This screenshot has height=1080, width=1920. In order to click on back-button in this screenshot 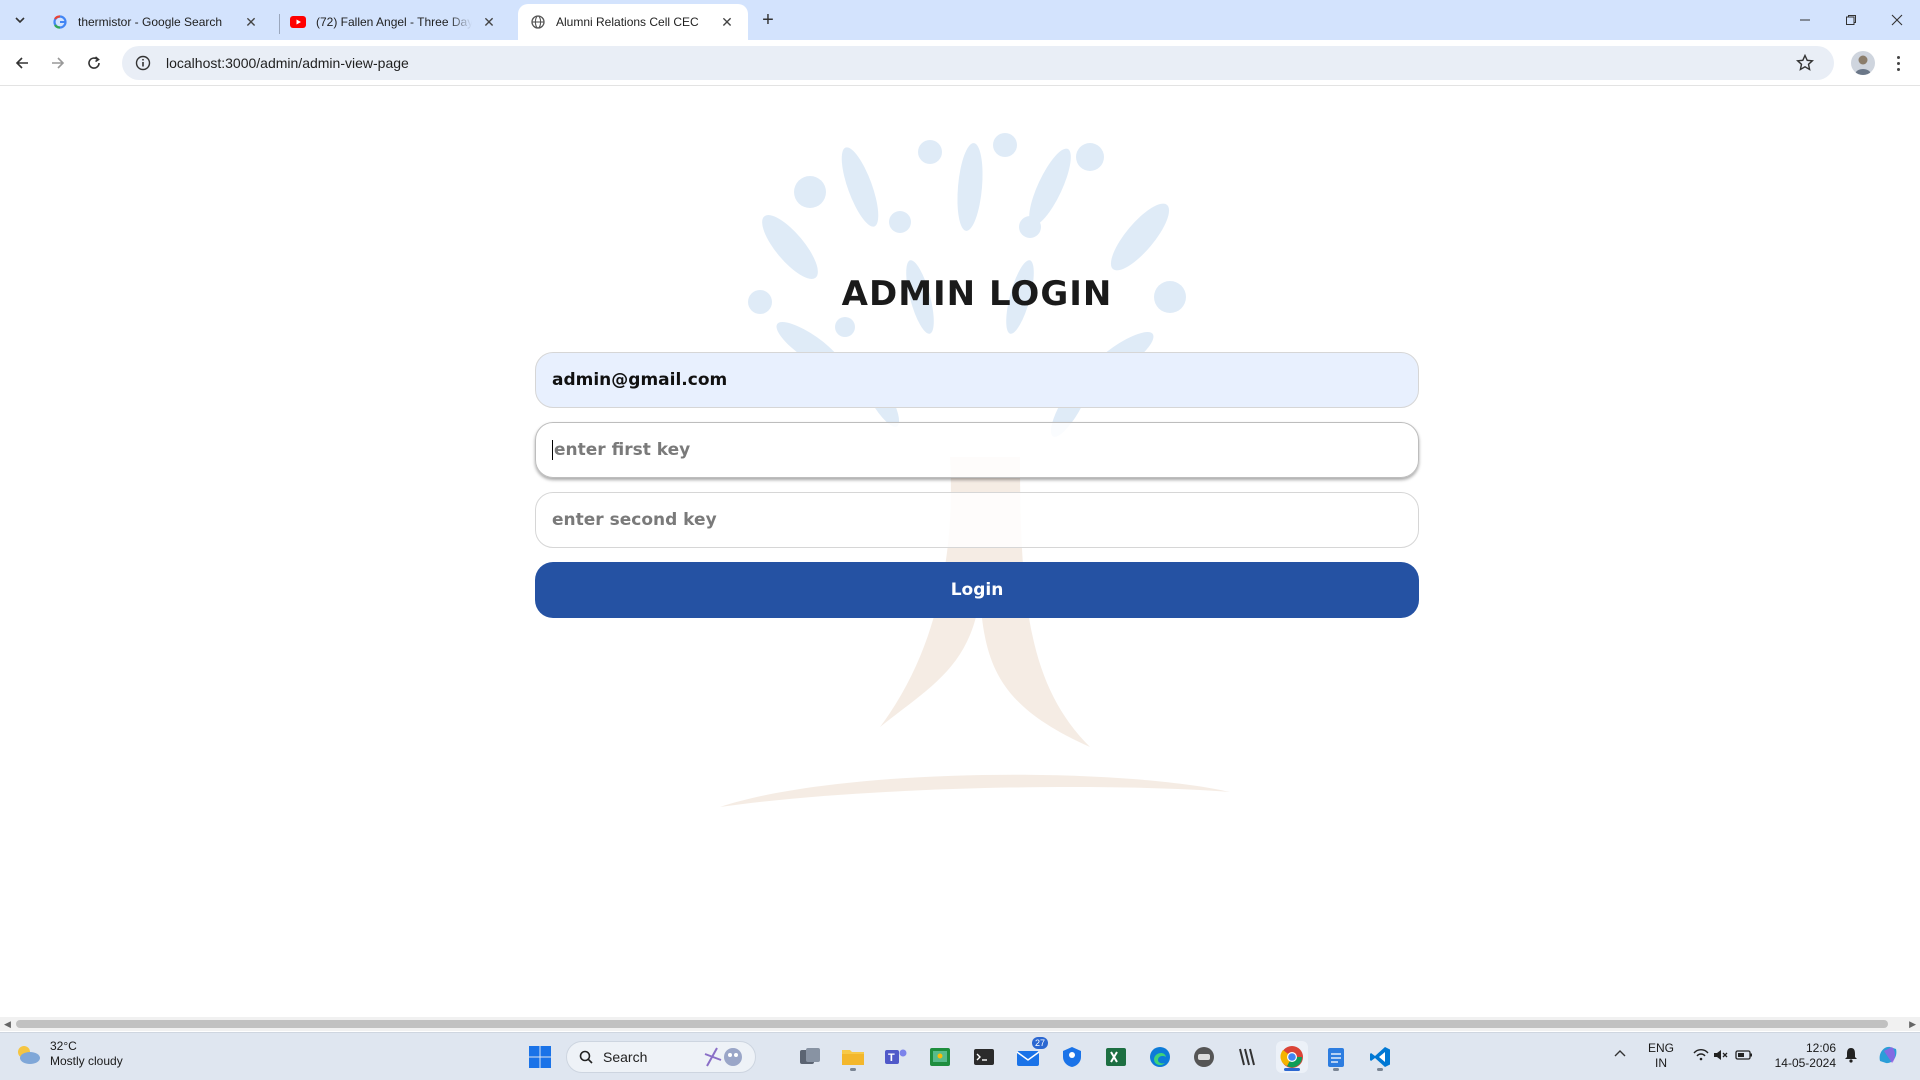, I will do `click(22, 63)`.